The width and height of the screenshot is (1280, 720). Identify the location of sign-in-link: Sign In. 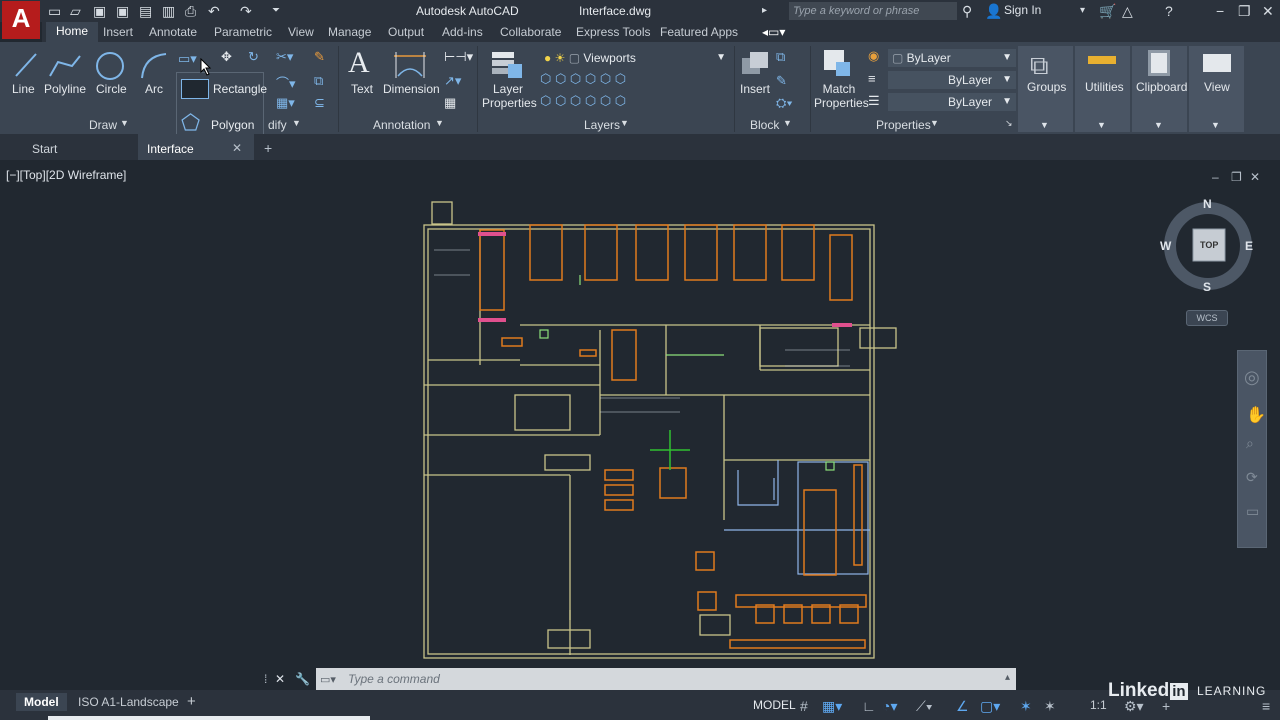
(1022, 10).